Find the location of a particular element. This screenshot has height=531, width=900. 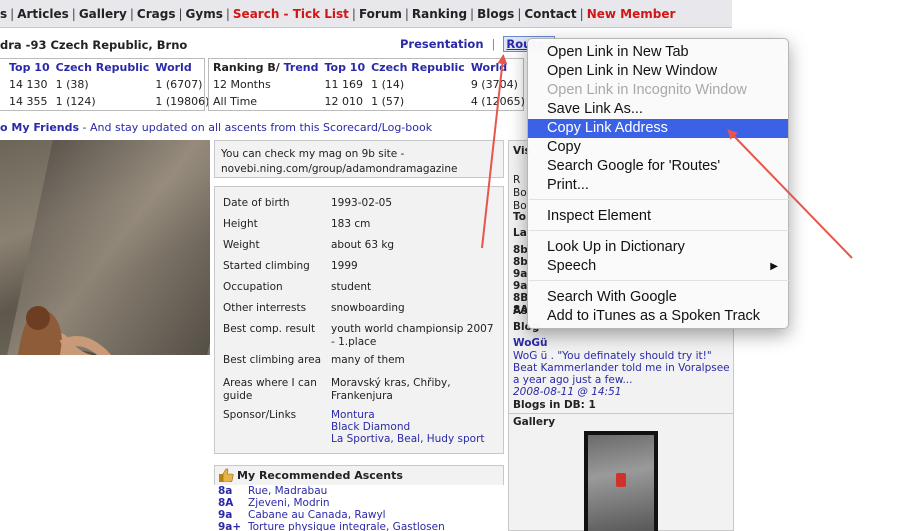

nav-item-ranking: Ranking is located at coordinates (439, 14).